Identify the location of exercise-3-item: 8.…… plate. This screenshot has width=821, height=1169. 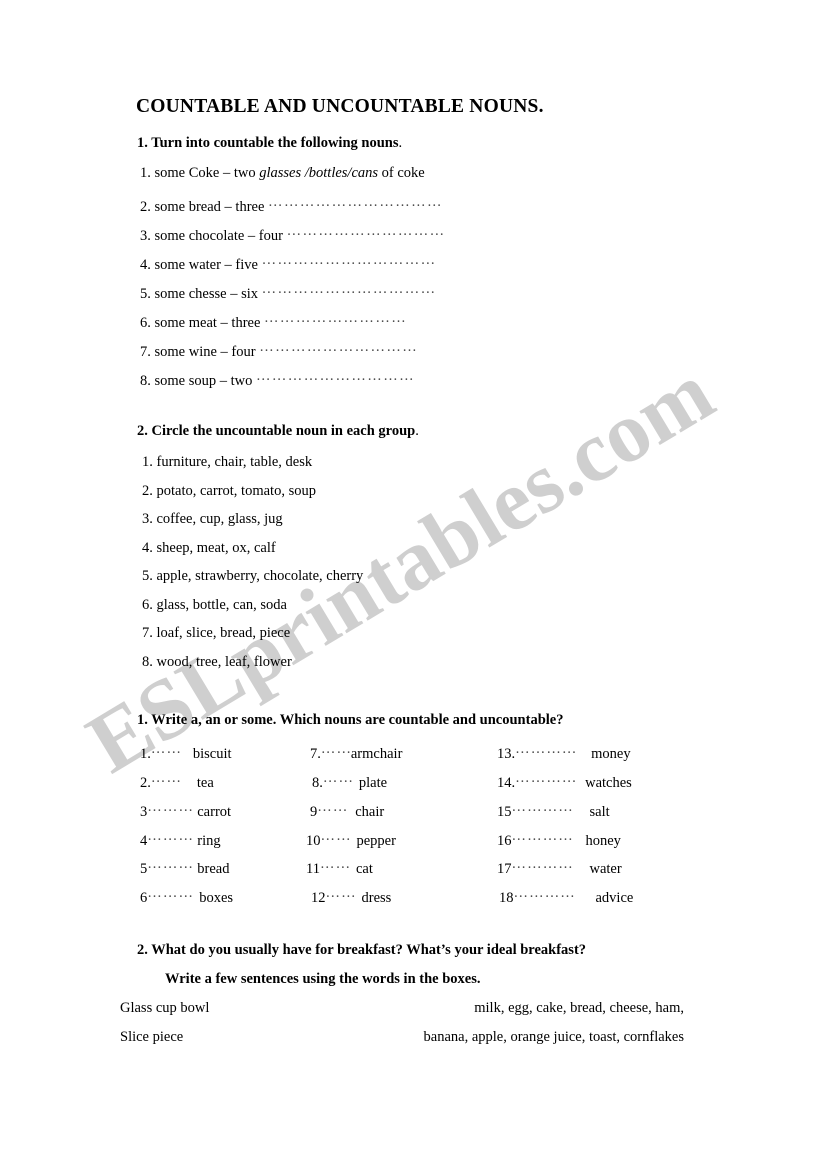
(349, 781).